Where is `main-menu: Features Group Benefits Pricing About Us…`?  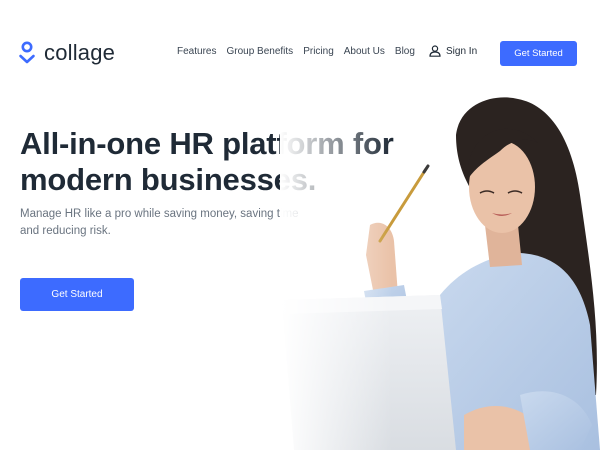 main-menu: Features Group Benefits Pricing About Us… is located at coordinates (301, 51).